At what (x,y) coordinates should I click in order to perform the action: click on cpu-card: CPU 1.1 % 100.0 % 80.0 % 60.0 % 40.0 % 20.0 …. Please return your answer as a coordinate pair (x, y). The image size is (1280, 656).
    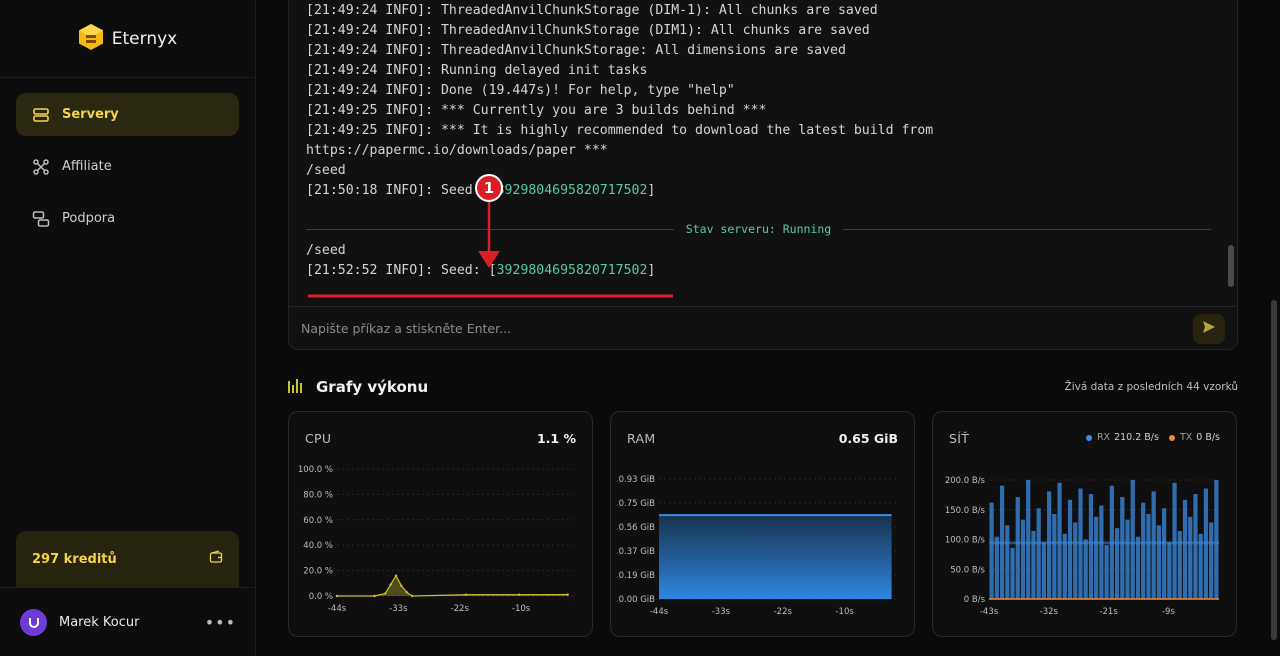
    Looking at the image, I should click on (440, 524).